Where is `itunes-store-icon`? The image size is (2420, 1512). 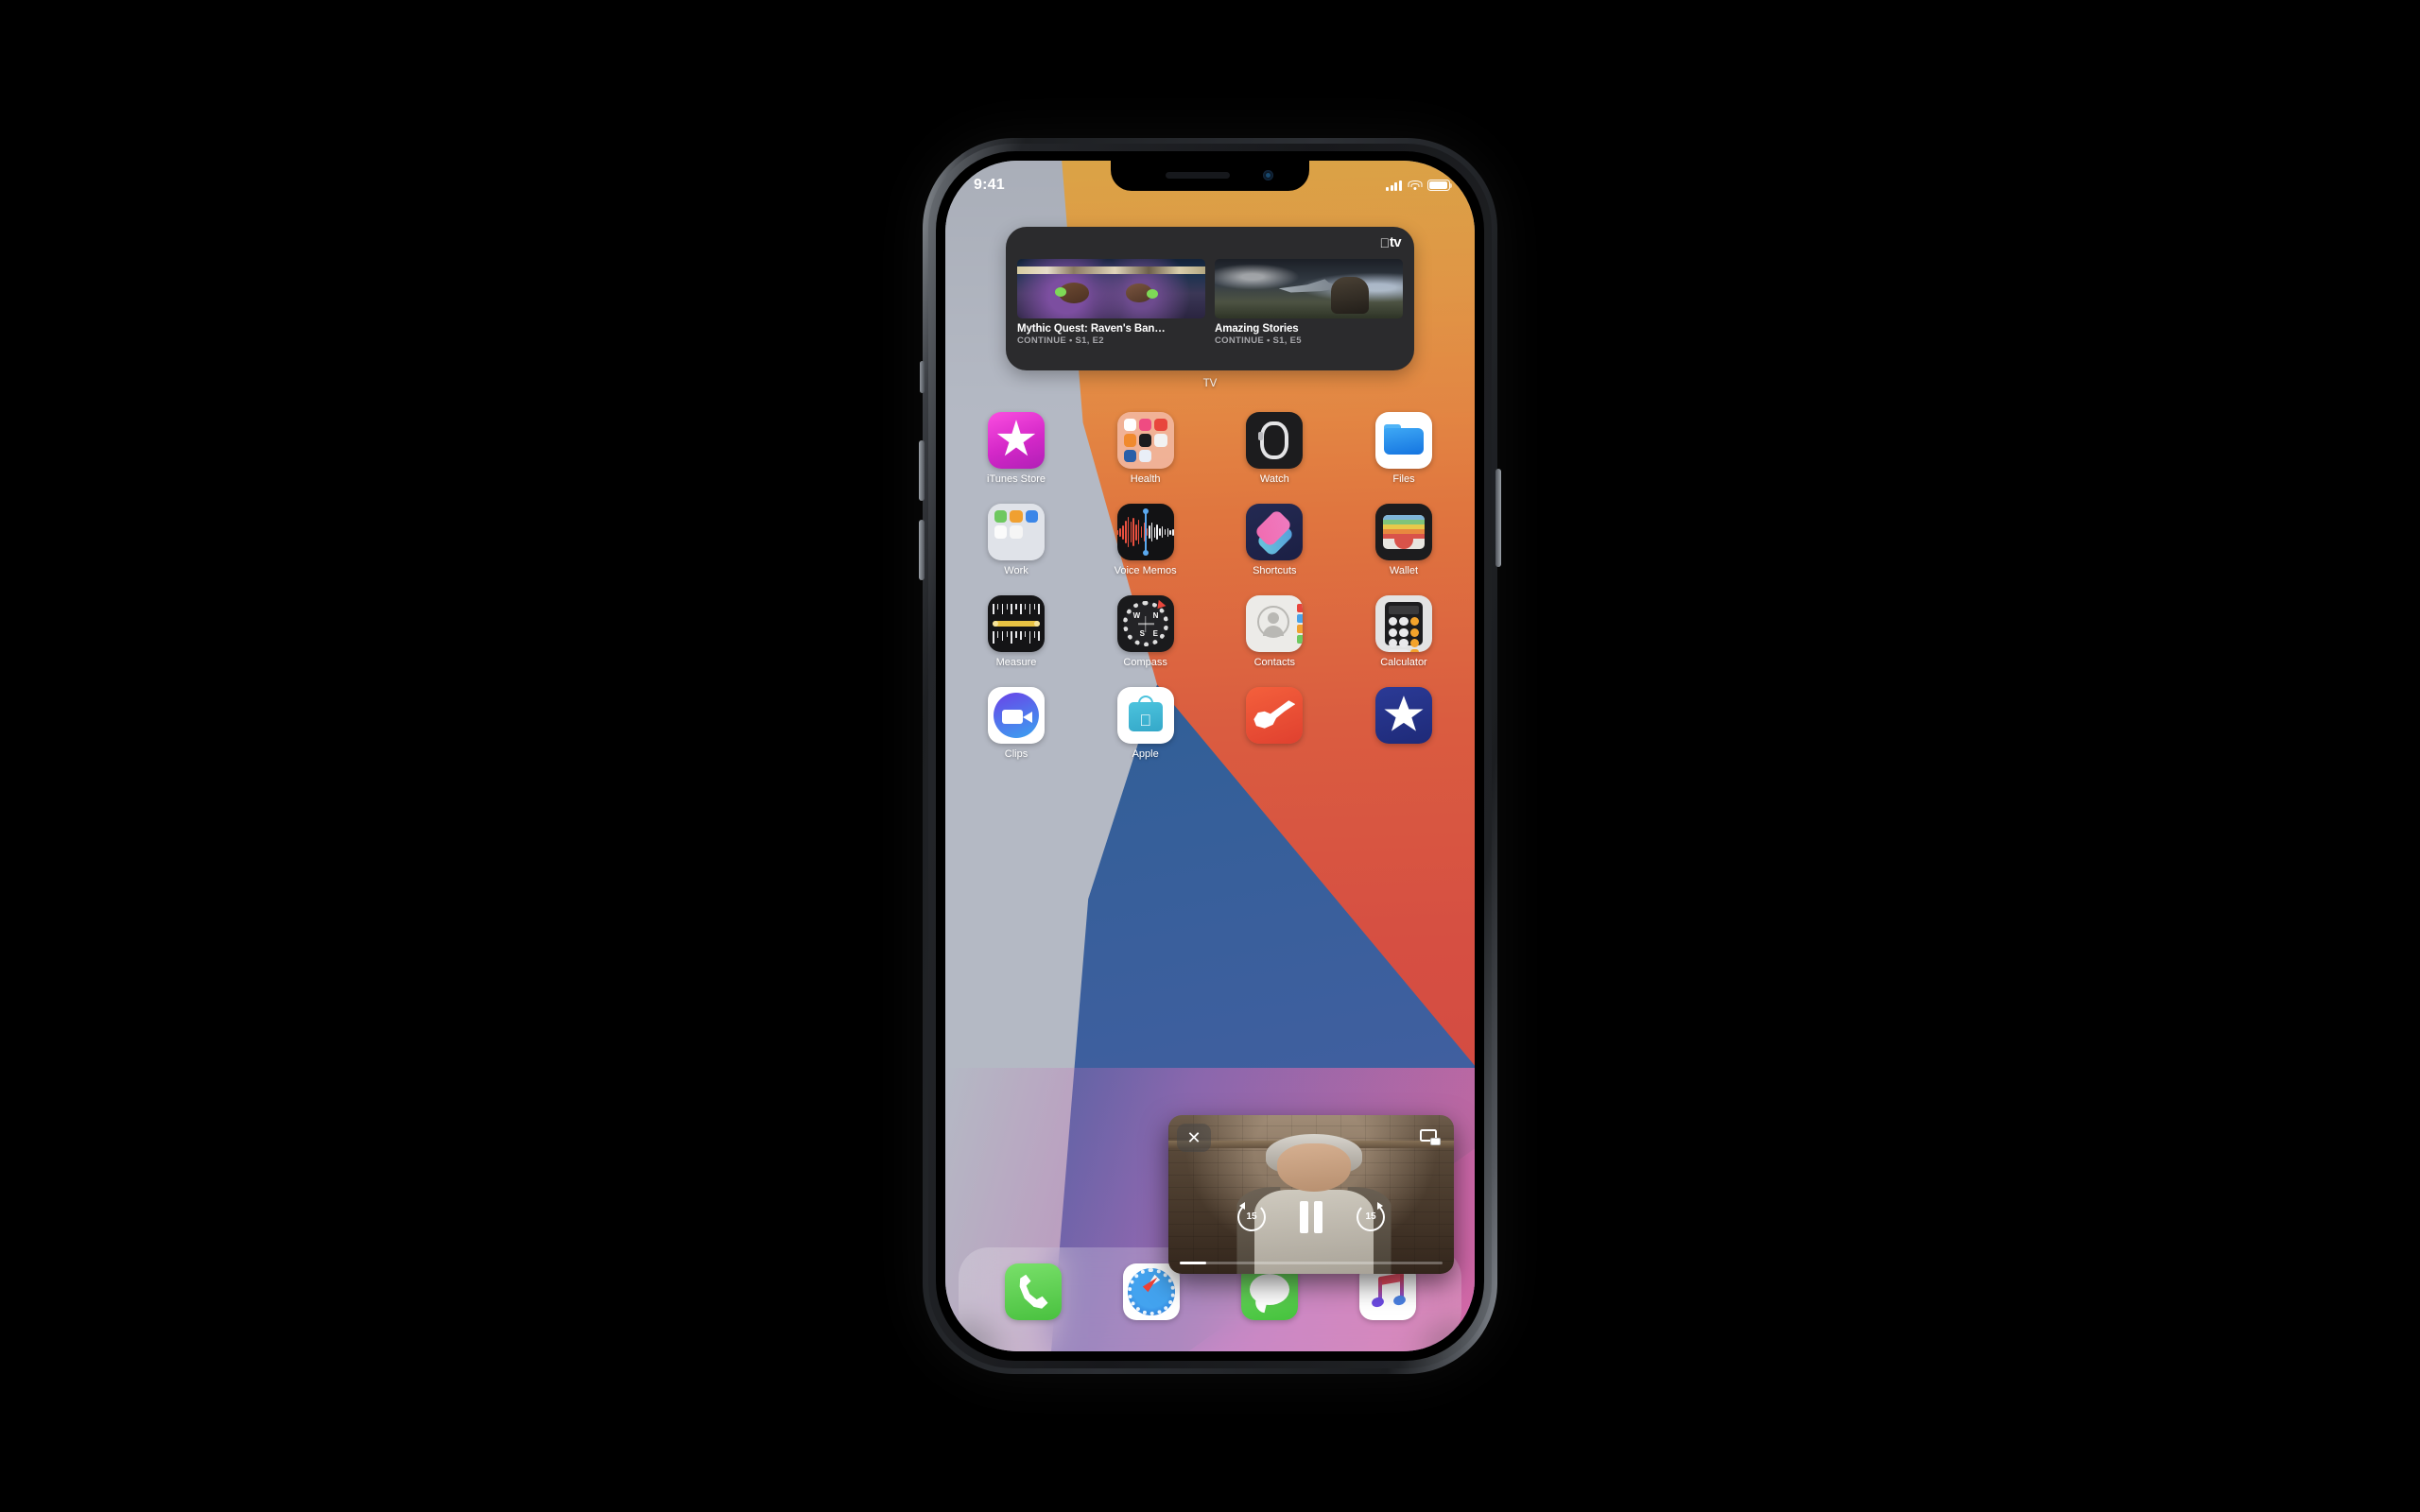
itunes-store-icon is located at coordinates (1016, 440).